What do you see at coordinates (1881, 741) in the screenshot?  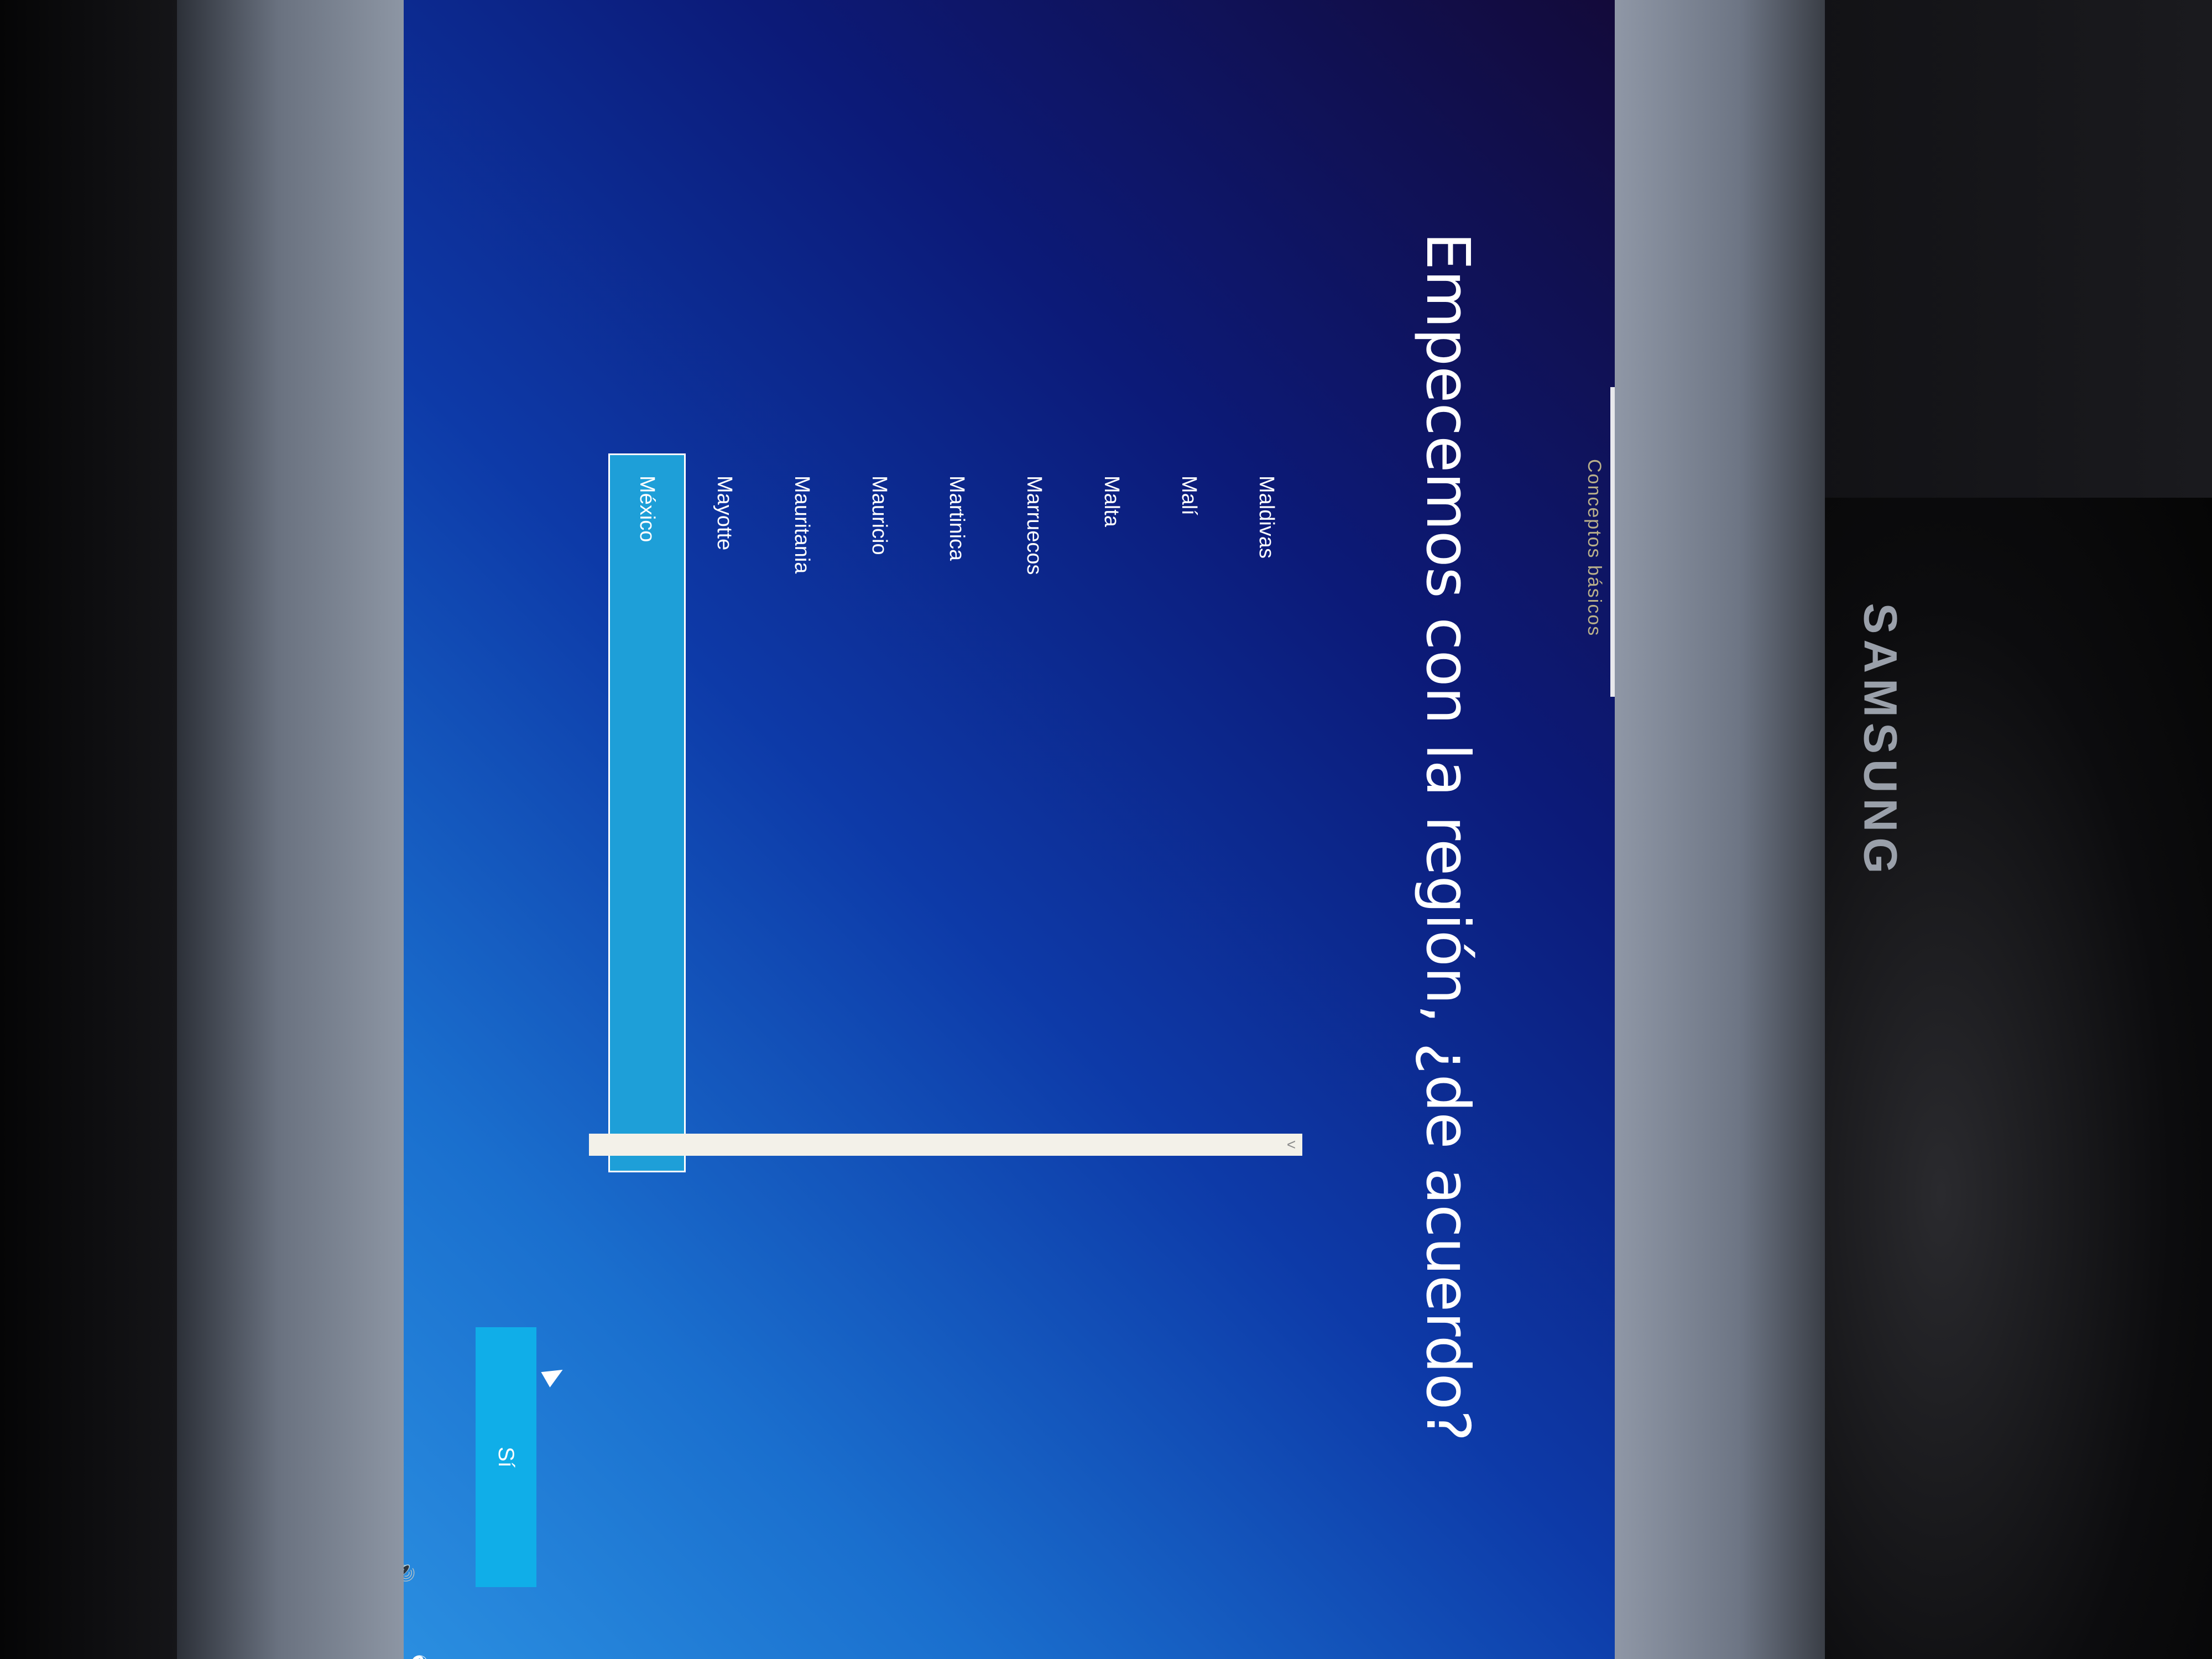 I see `brand-logo-text: SAMSUNG` at bounding box center [1881, 741].